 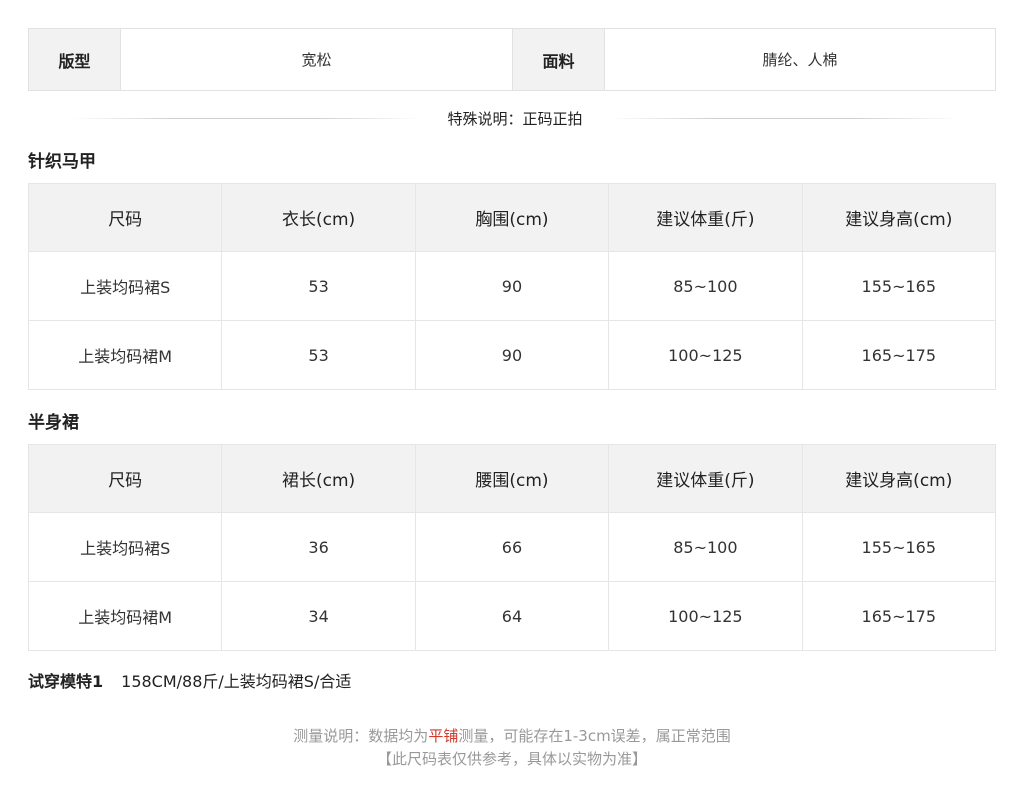 I want to click on table-cell: 66, so click(x=512, y=547).